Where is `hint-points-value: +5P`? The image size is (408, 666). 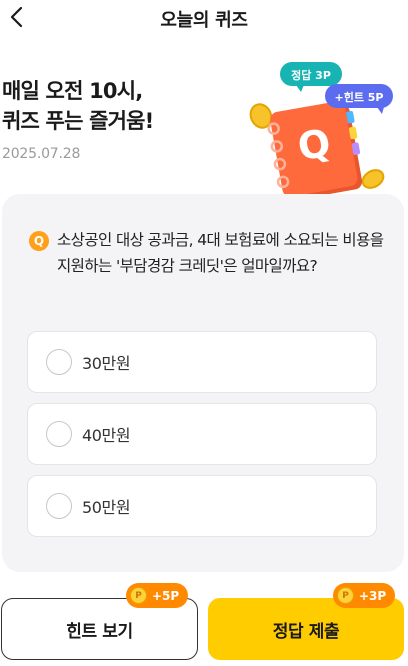
hint-points-value: +5P is located at coordinates (166, 595).